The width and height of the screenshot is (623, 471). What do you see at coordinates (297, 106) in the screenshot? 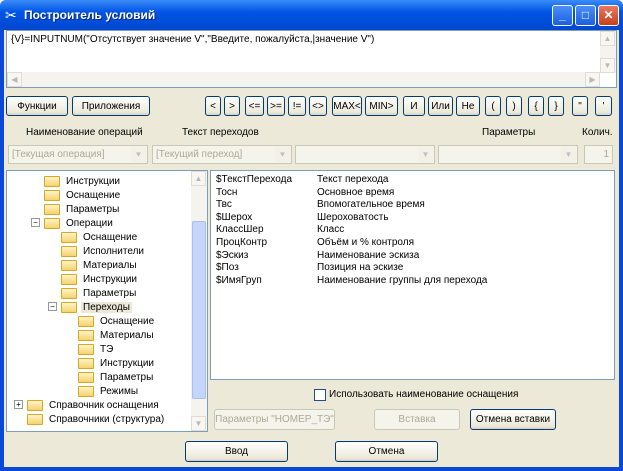
I see `operator-button: !=` at bounding box center [297, 106].